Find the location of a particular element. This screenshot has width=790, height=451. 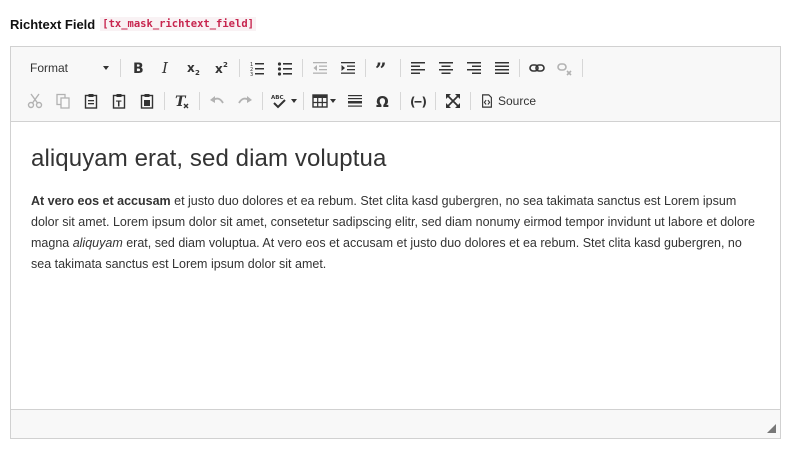

quote-icon: ” is located at coordinates (381, 68).